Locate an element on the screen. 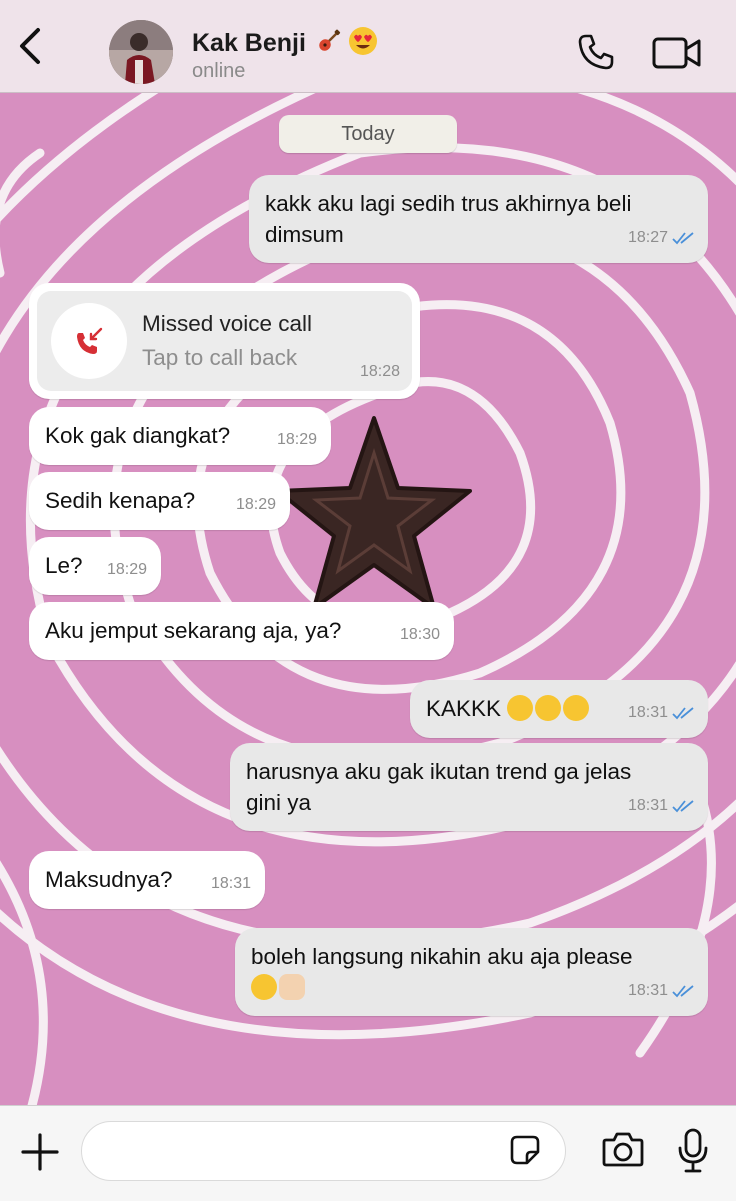  message-bubble-incoming: Sedih kenapa? 18:29 is located at coordinates (159, 501).